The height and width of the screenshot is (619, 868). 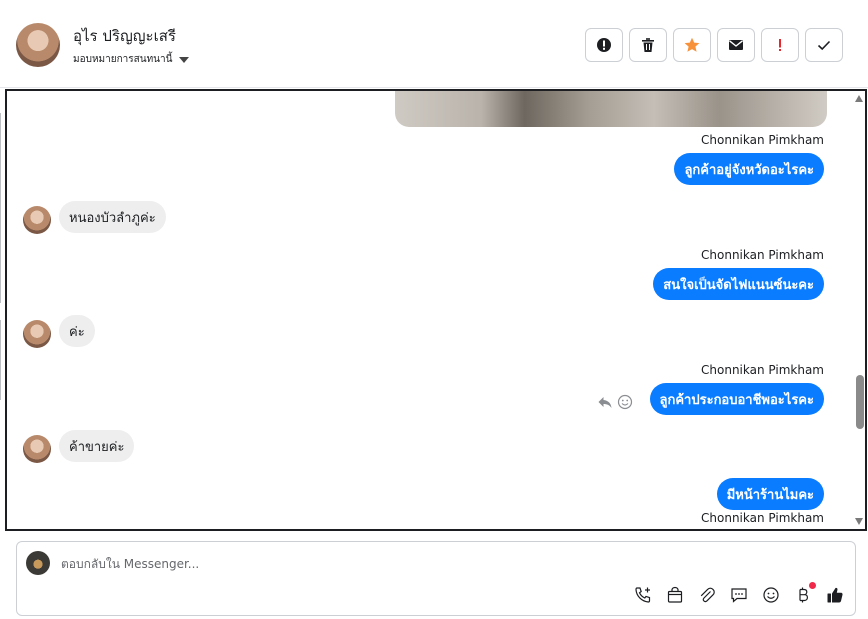 I want to click on payment-button, so click(x=804, y=593).